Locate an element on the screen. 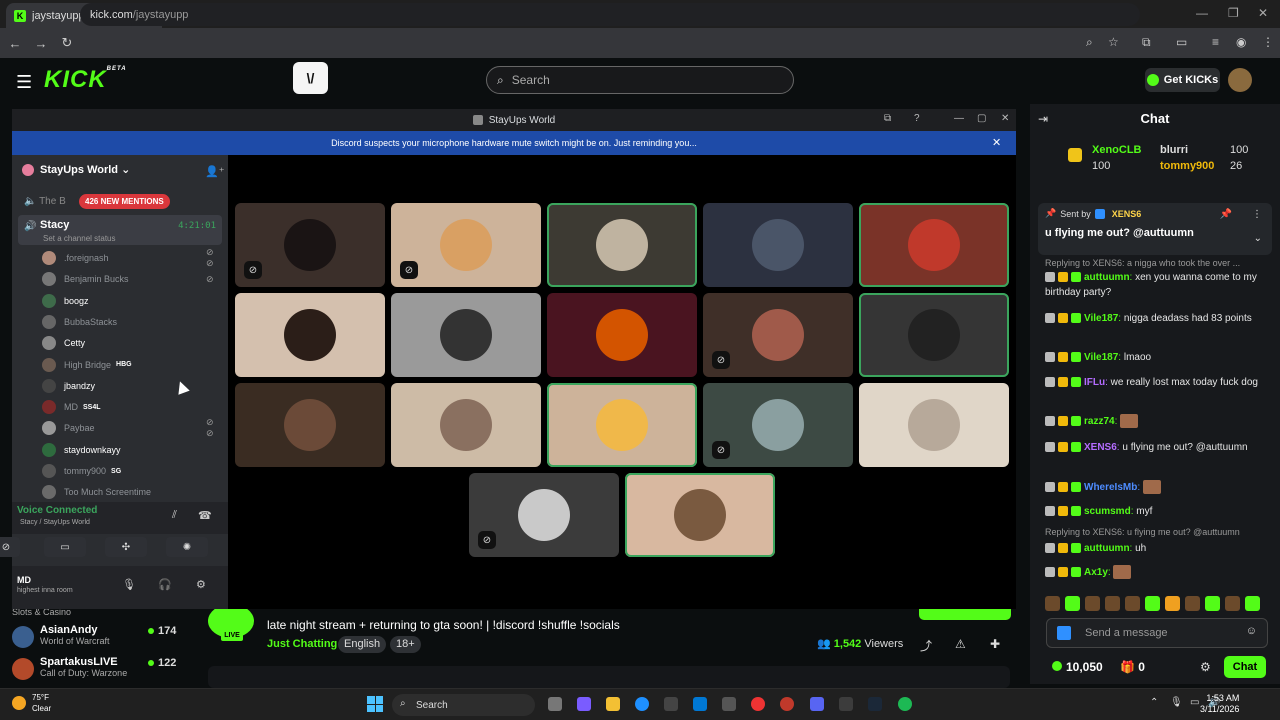  leader-name: XenoCLB is located at coordinates (1117, 150).